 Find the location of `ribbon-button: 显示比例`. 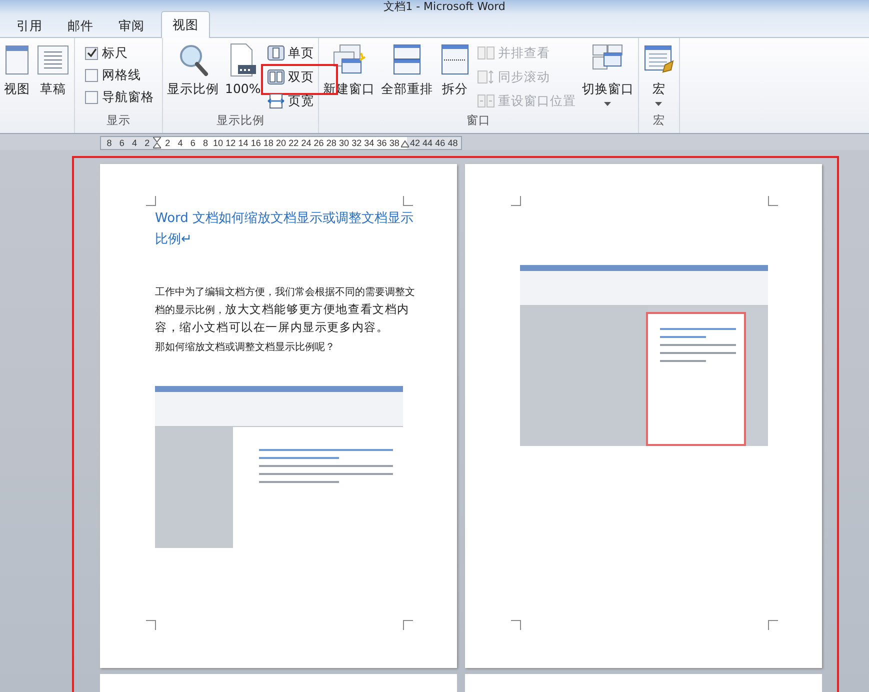

ribbon-button: 显示比例 is located at coordinates (193, 70).